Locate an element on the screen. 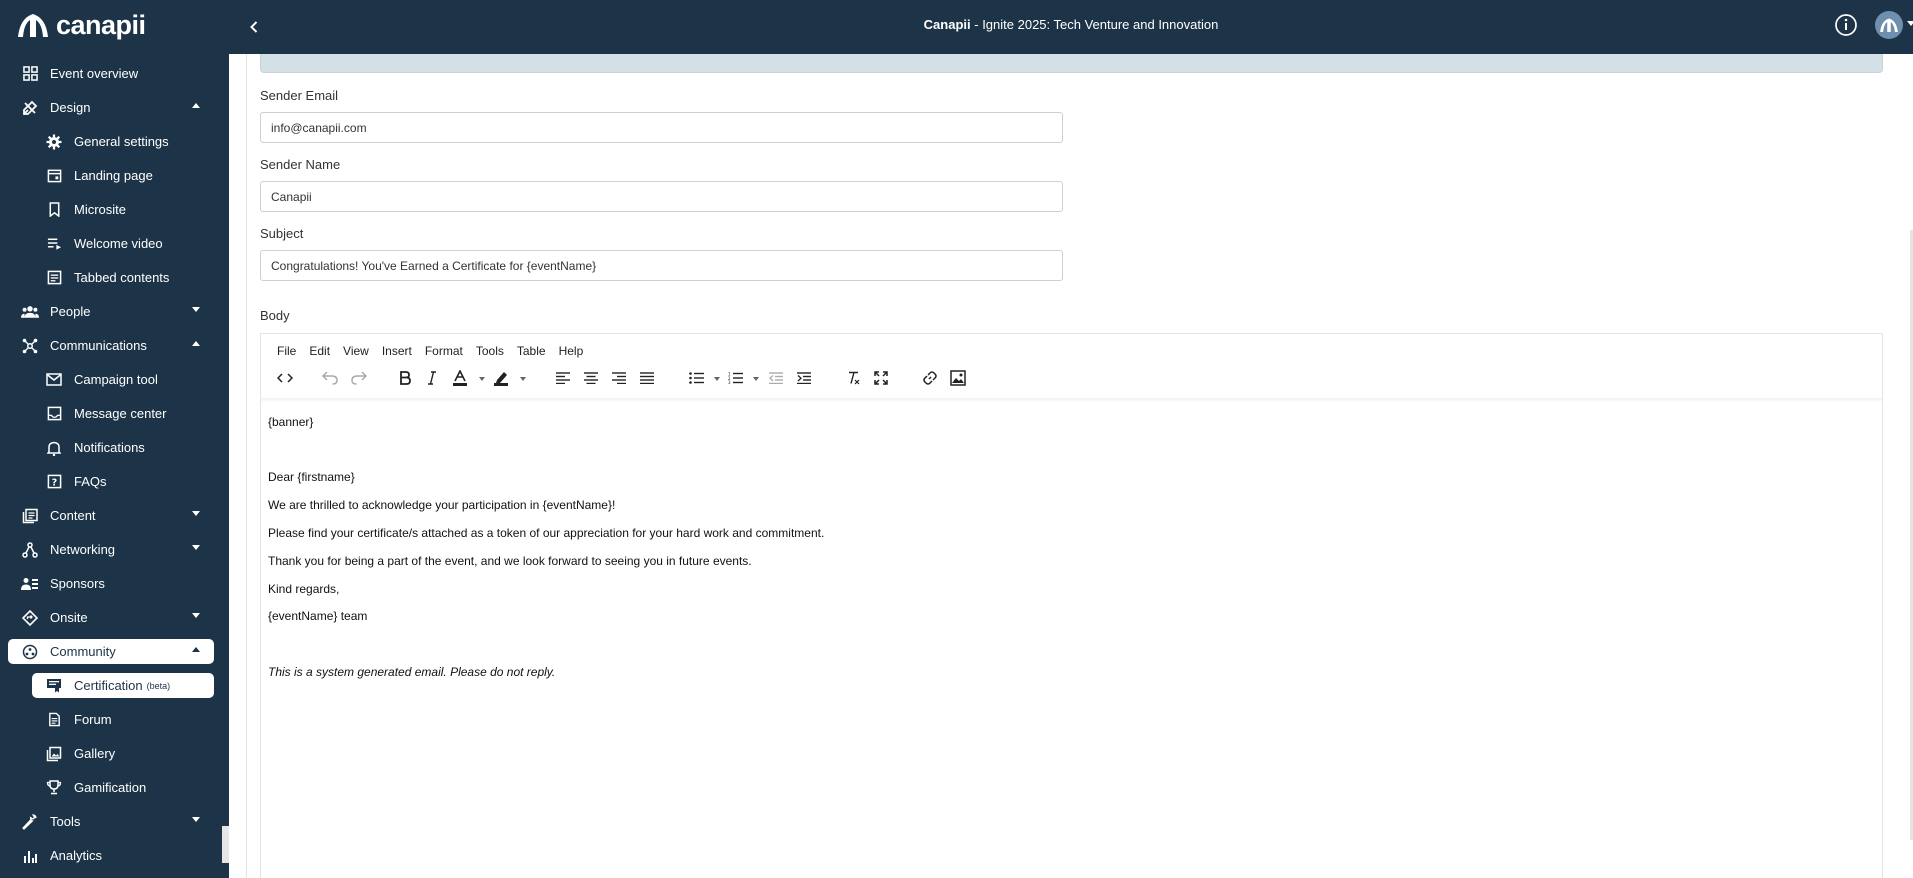 This screenshot has height=878, width=1913. body-line-team: {eventName} team is located at coordinates (318, 616).